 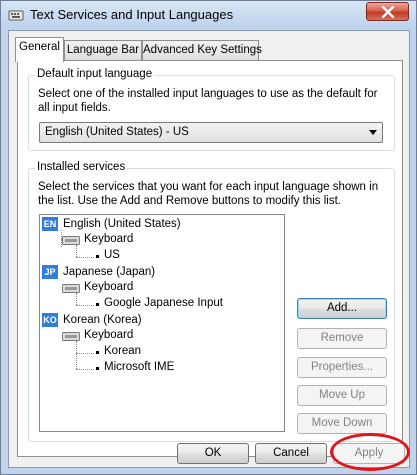 What do you see at coordinates (122, 224) in the screenshot?
I see `tree-item-english-label: English (United States)` at bounding box center [122, 224].